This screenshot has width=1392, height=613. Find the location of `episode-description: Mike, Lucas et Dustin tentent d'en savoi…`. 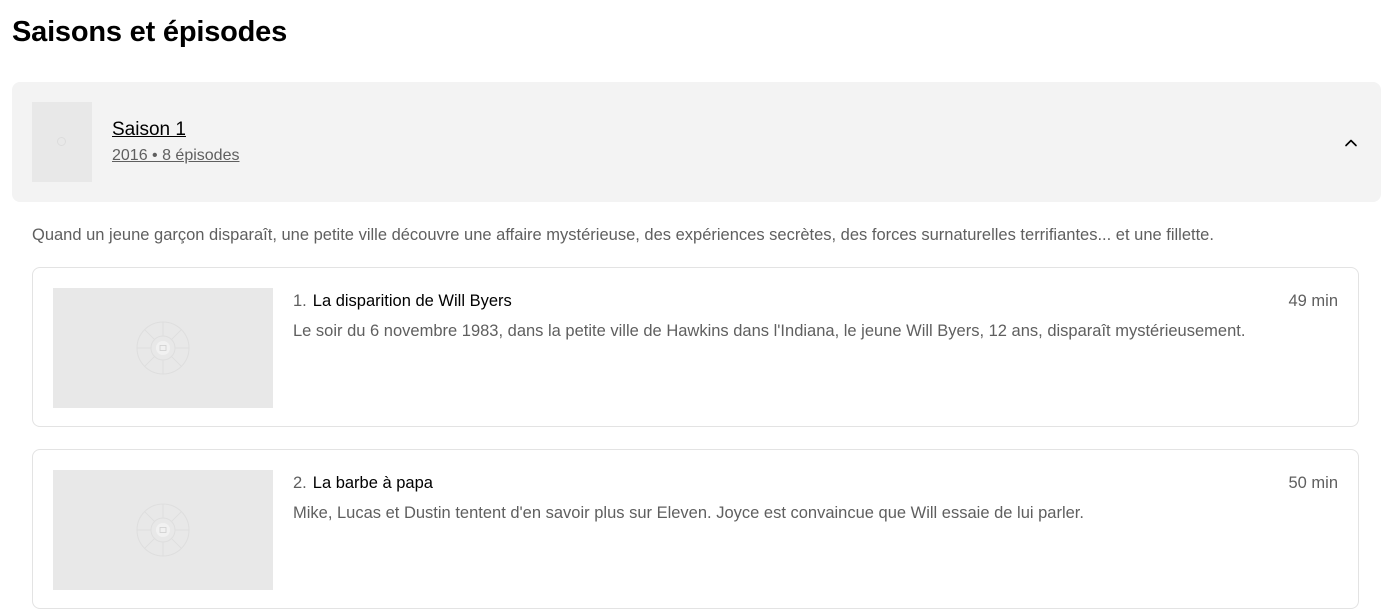

episode-description: Mike, Lucas et Dustin tentent d'en savoi… is located at coordinates (688, 513).